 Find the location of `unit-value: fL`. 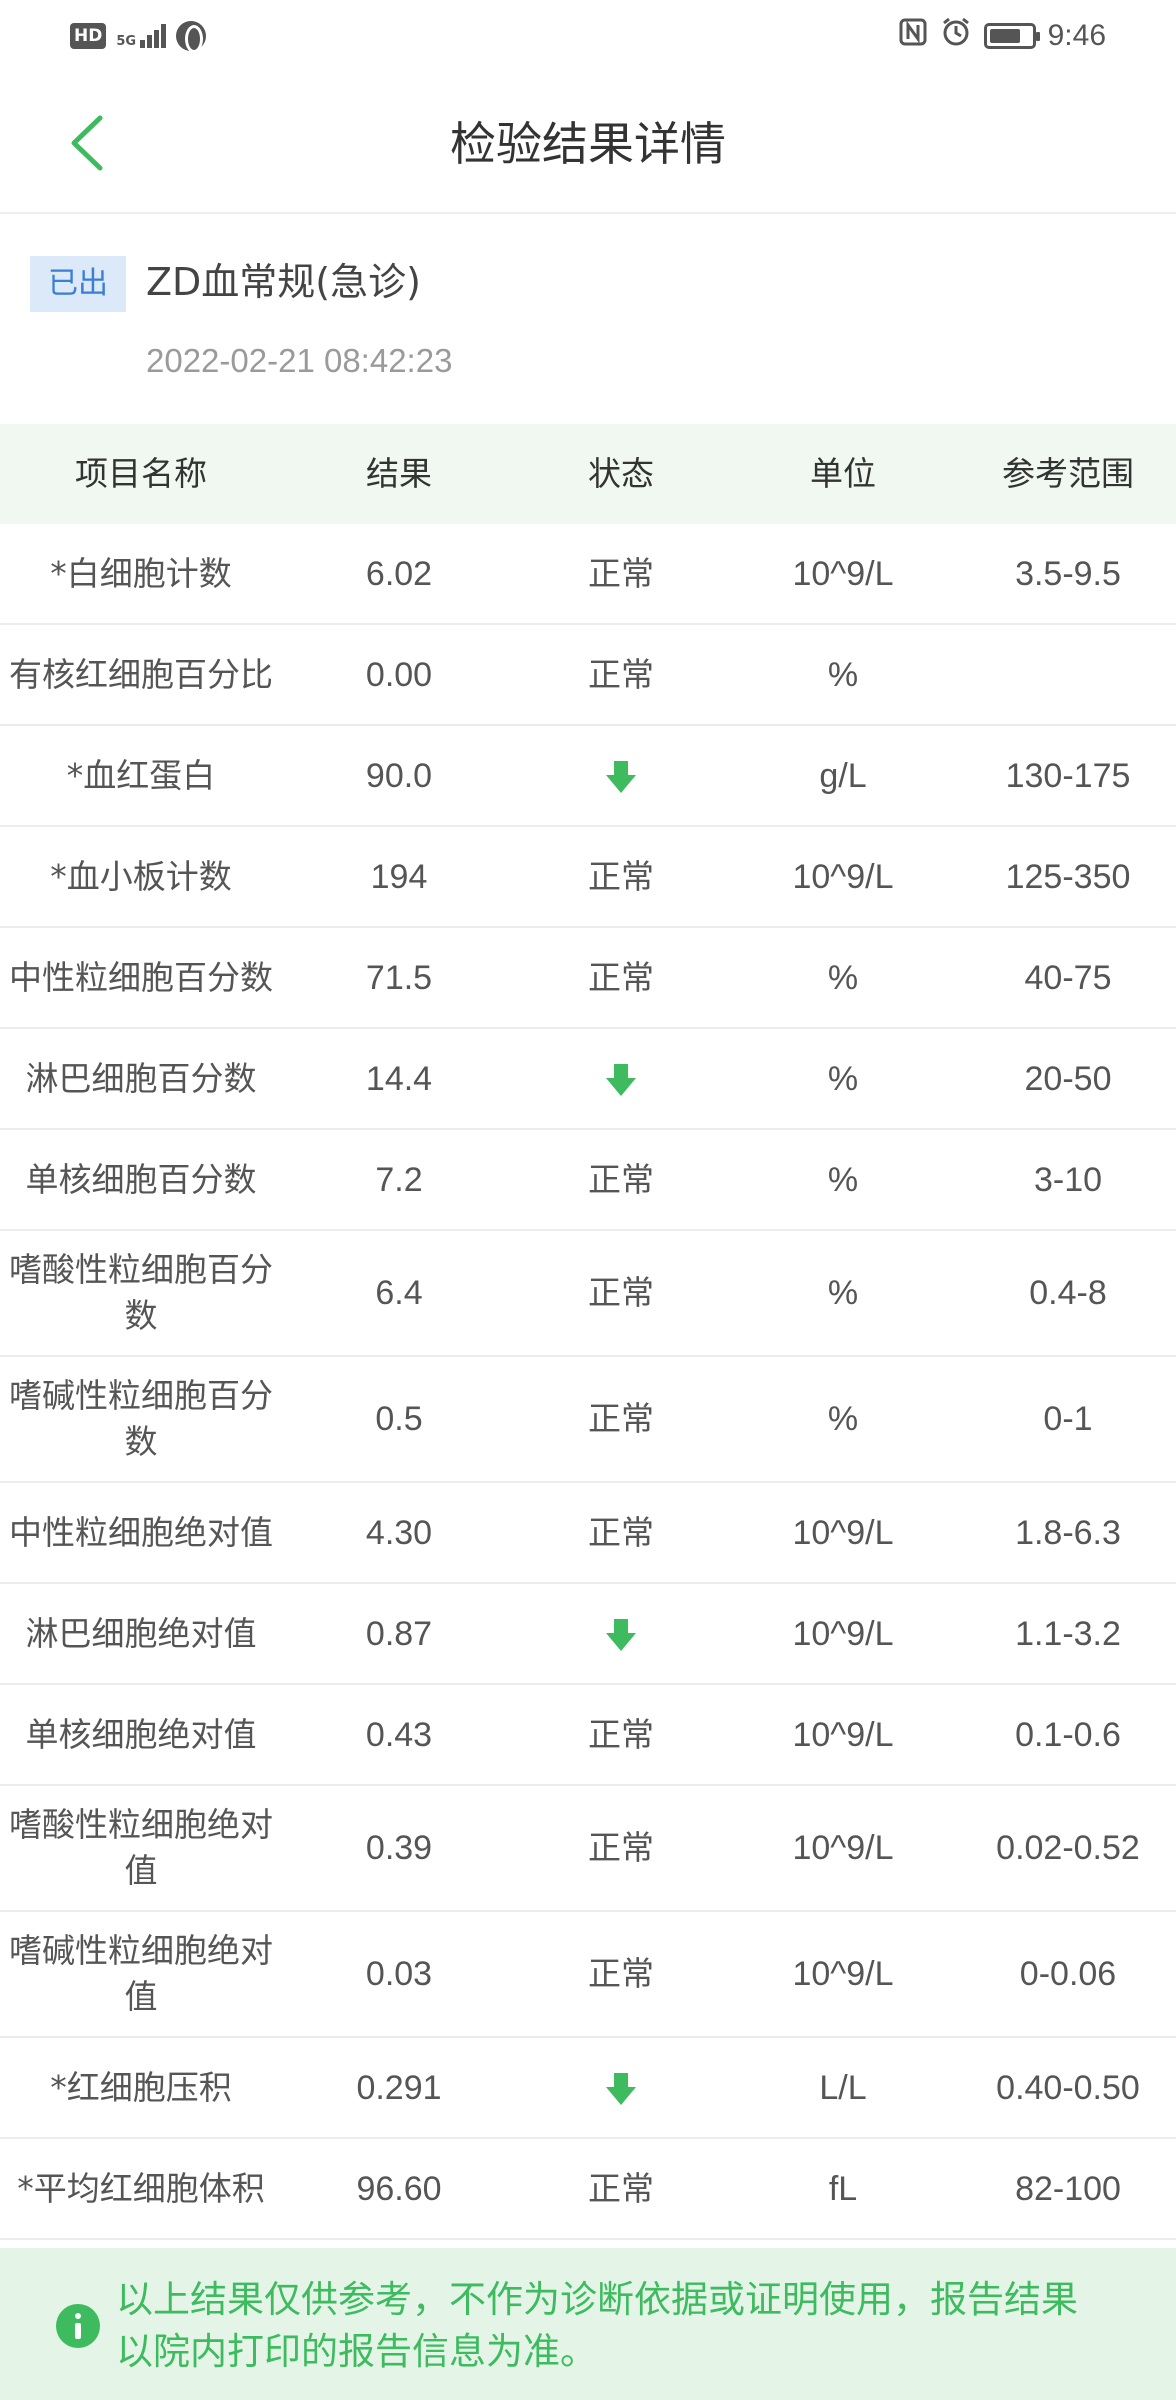

unit-value: fL is located at coordinates (843, 2188).